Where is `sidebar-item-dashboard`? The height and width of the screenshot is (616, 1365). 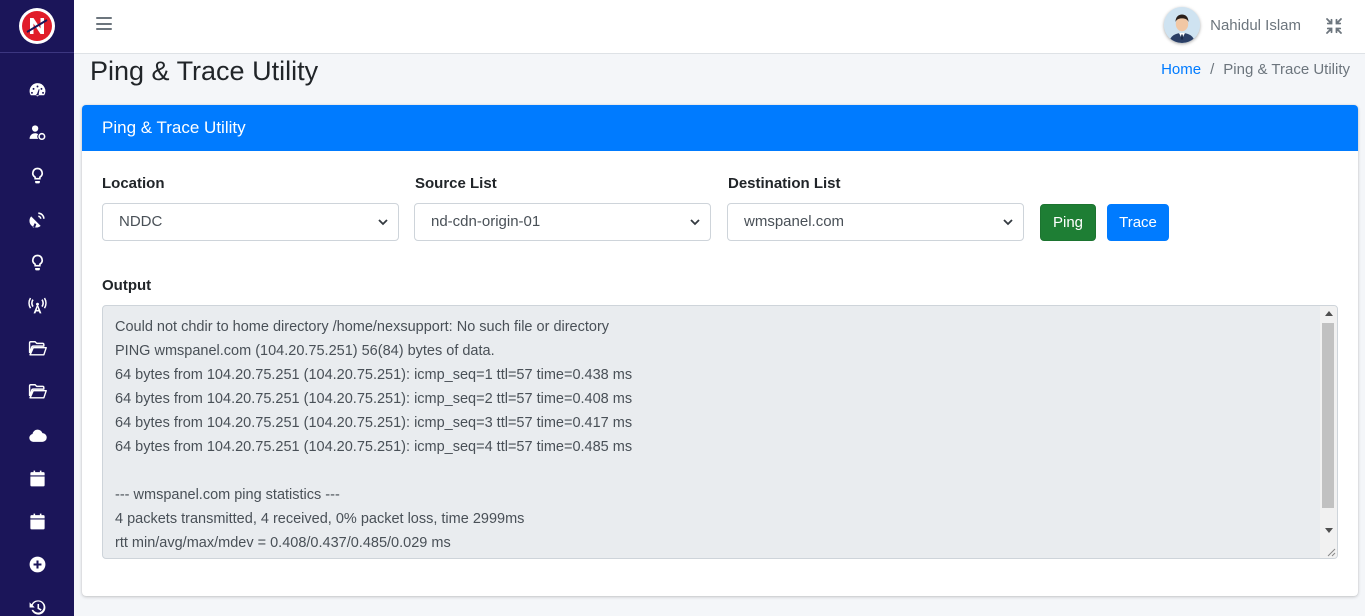
sidebar-item-dashboard is located at coordinates (37, 89).